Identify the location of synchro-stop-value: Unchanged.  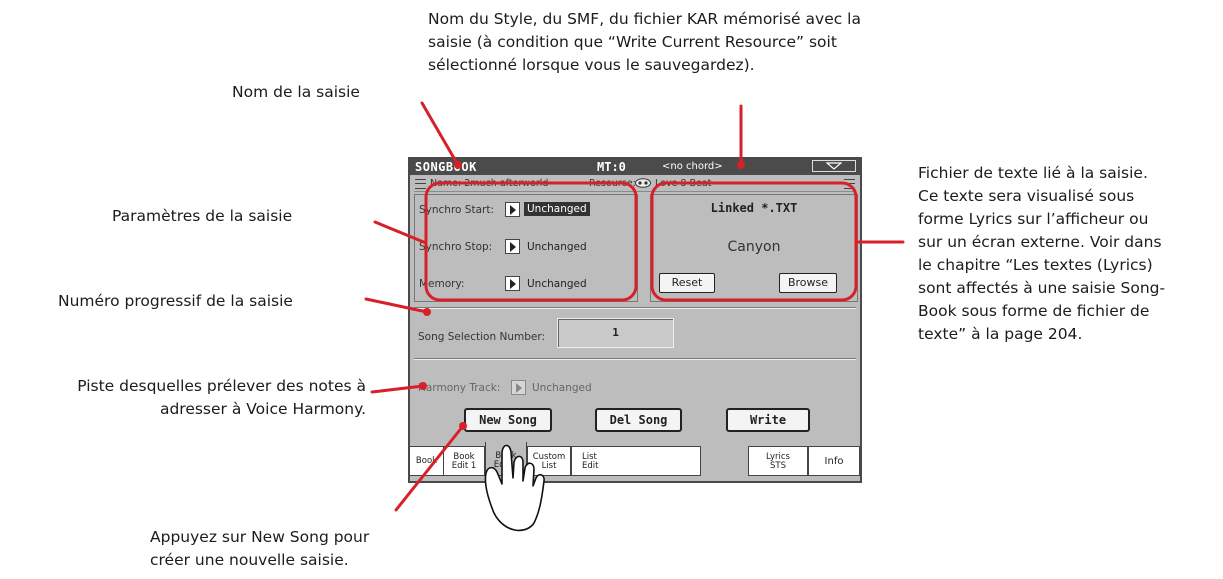
(557, 247).